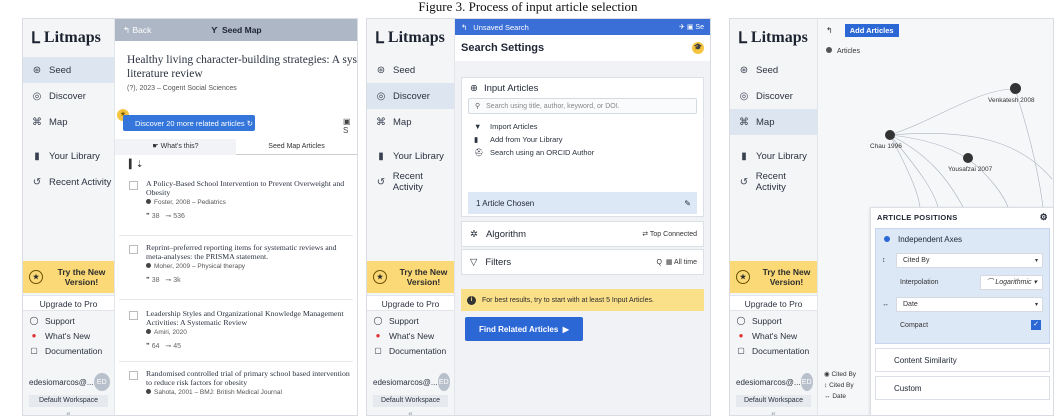 This screenshot has height=416, width=1056. Describe the element at coordinates (687, 203) in the screenshot. I see `edit-icon: ✎` at that location.